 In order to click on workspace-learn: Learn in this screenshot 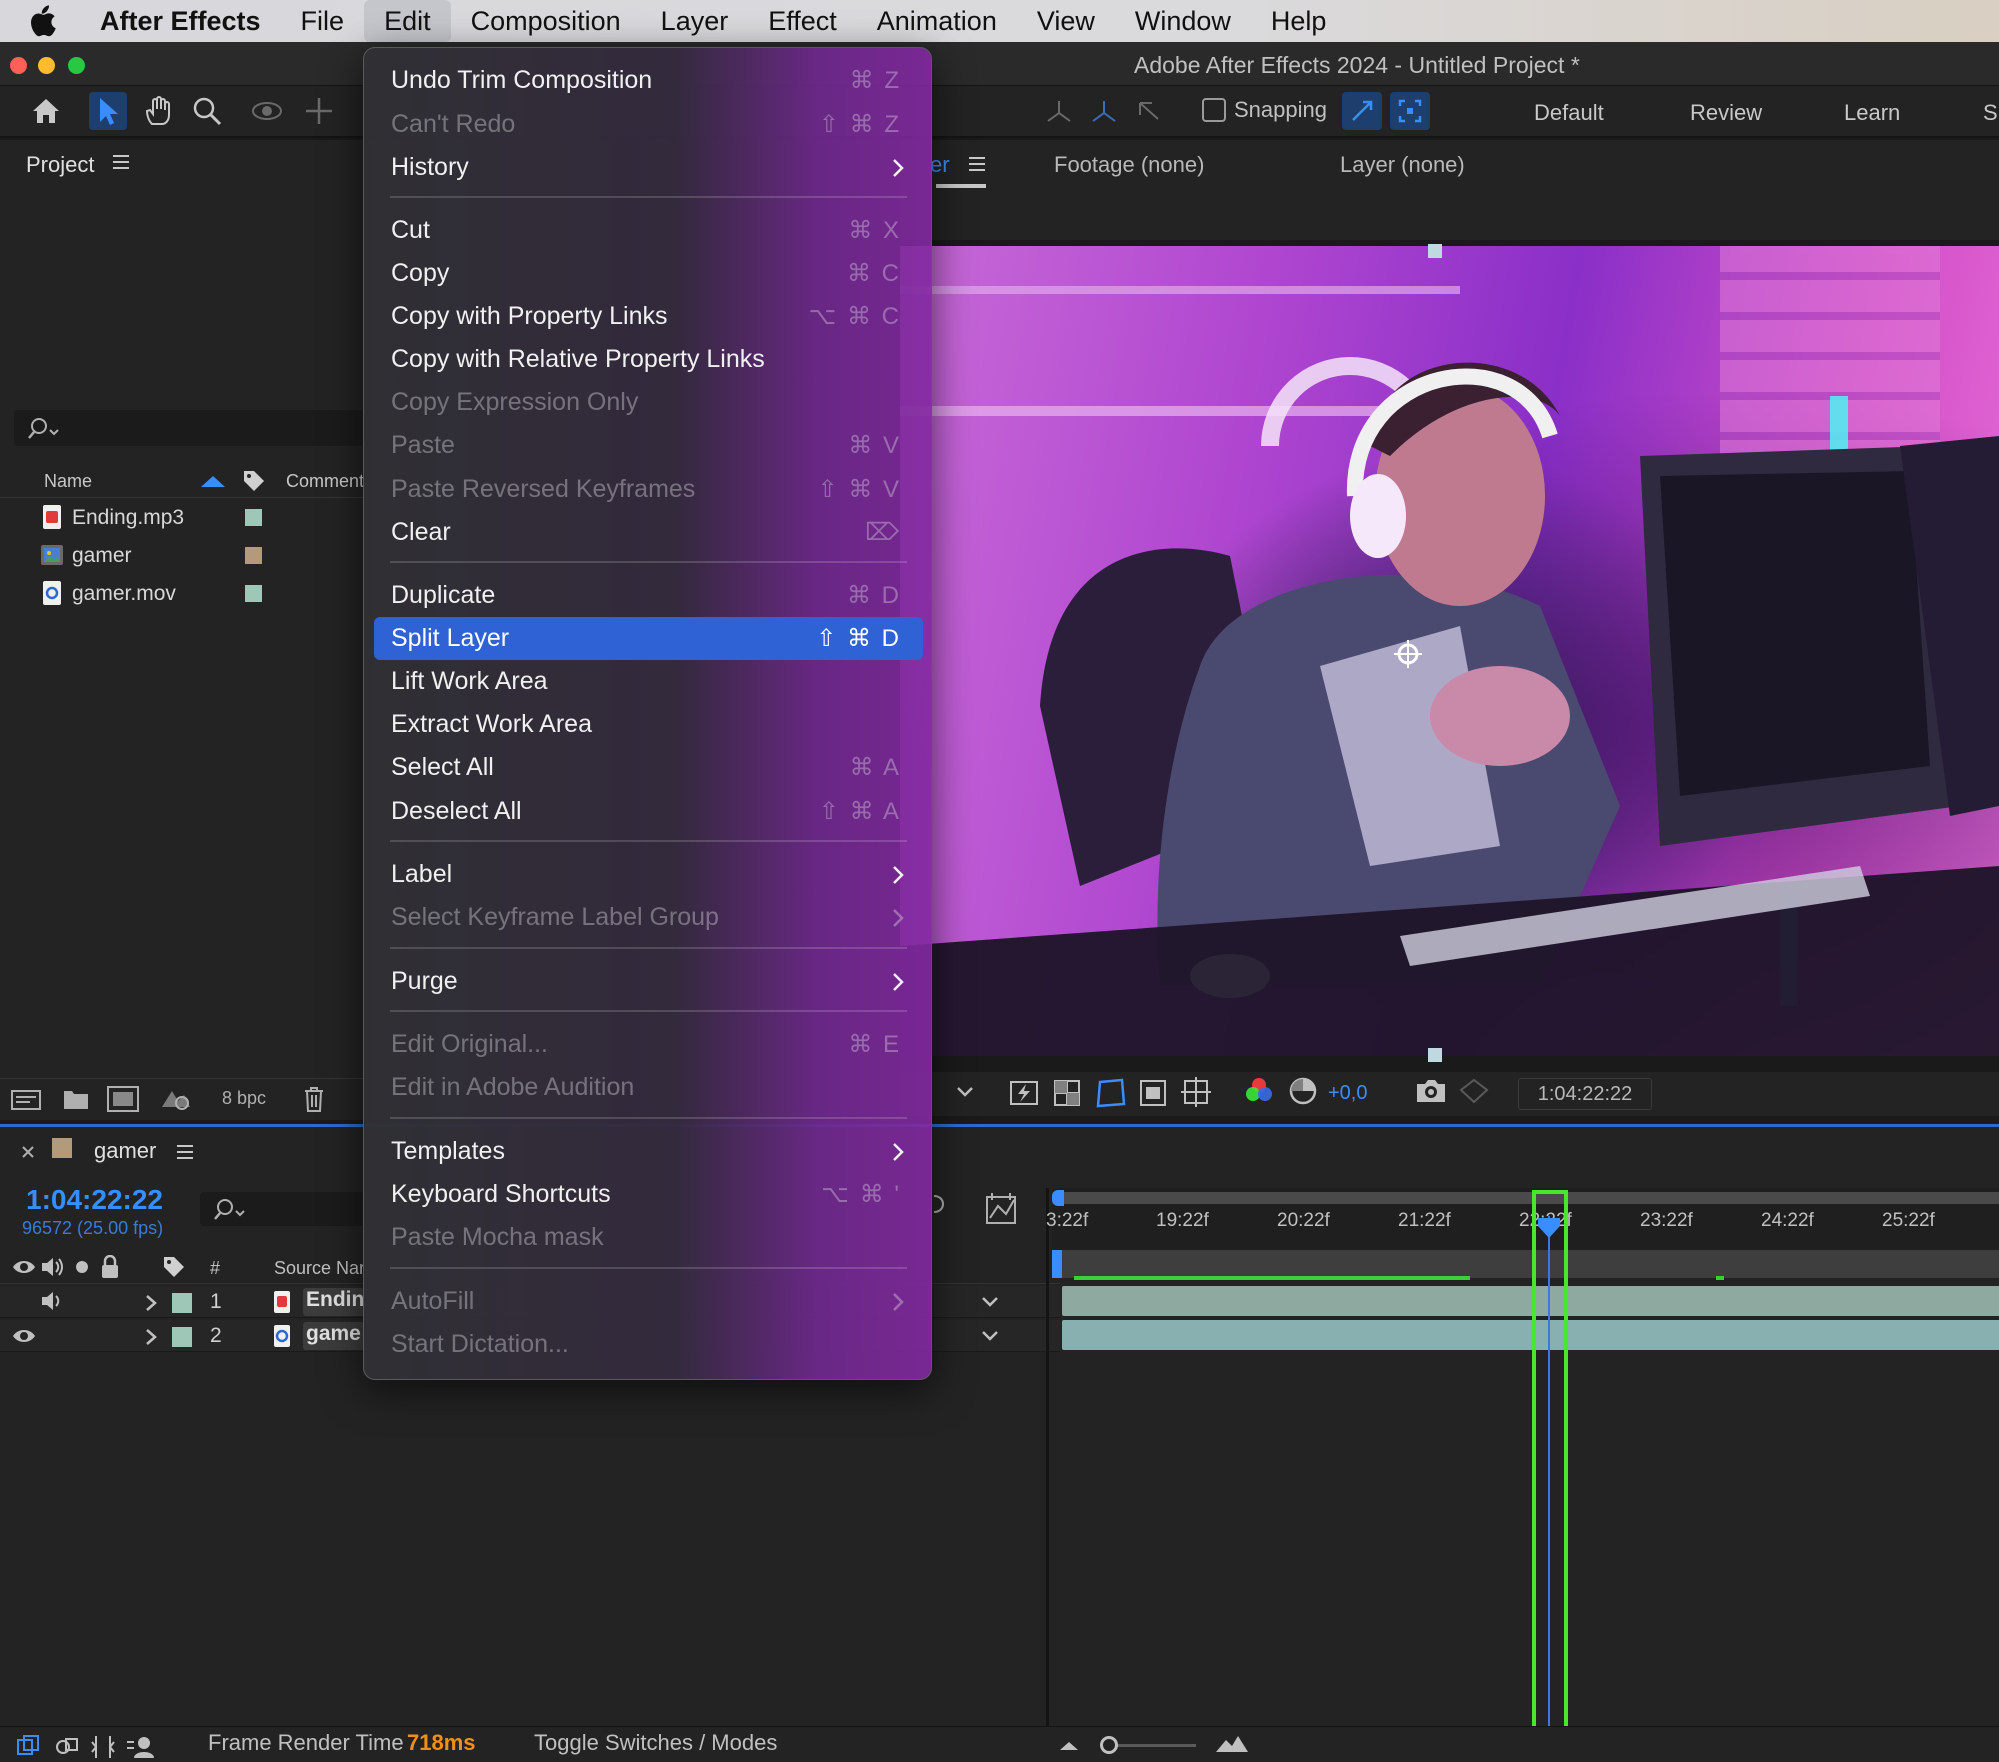, I will do `click(1872, 113)`.